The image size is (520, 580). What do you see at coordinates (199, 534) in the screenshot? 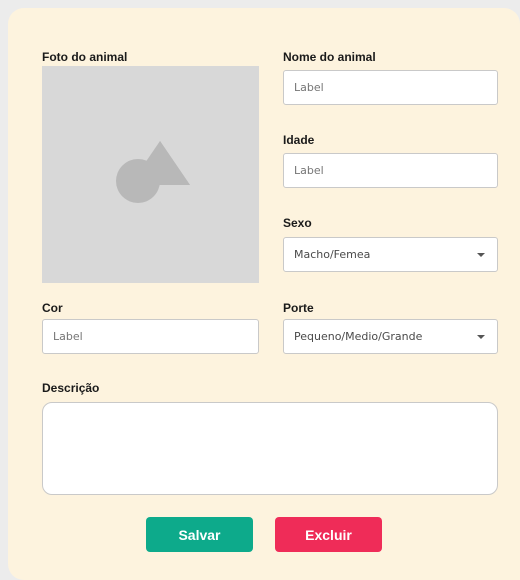
I see `save-button: Salvar` at bounding box center [199, 534].